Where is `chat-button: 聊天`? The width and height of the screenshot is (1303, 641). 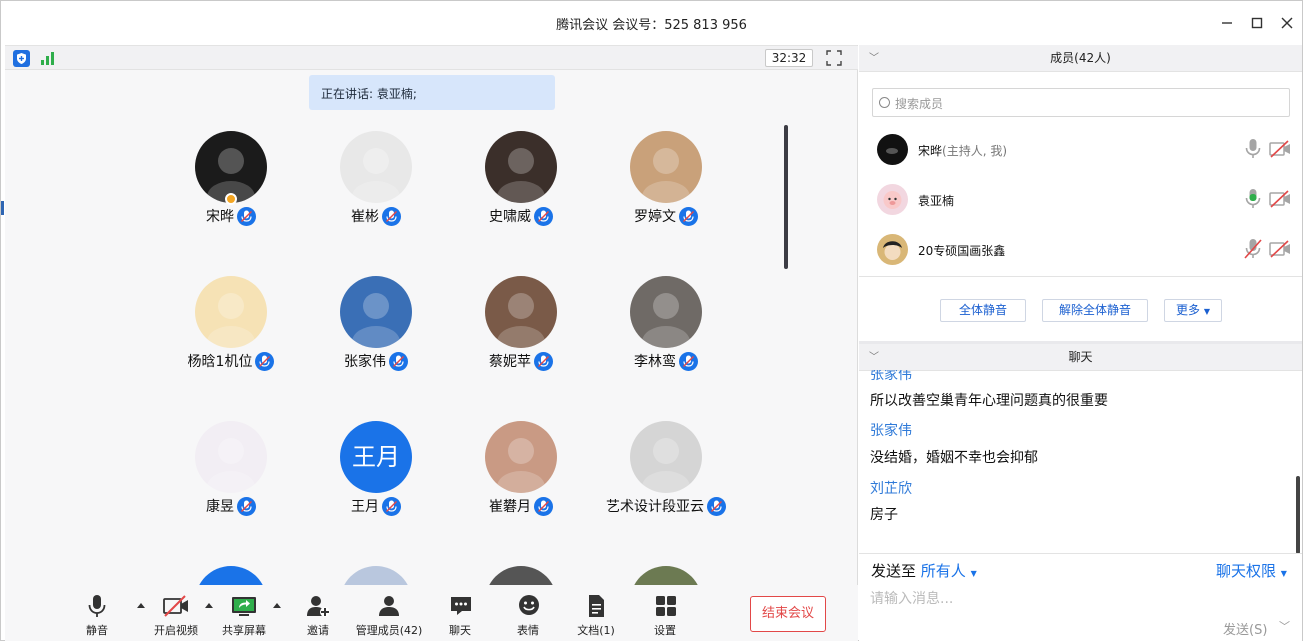
chat-button: 聊天 is located at coordinates (460, 615).